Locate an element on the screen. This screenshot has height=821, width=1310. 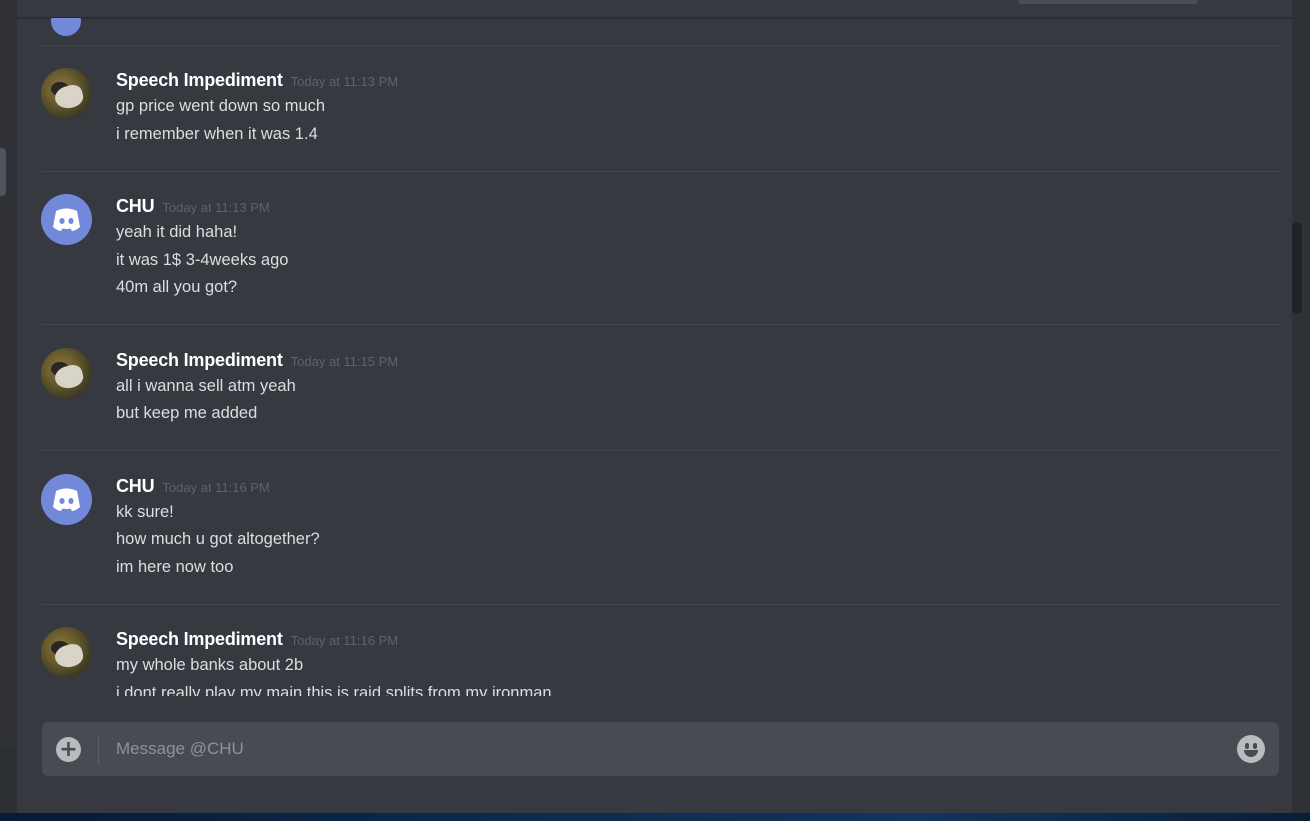
message-header: CHU Today at 11:13 PM is located at coordinates (193, 206).